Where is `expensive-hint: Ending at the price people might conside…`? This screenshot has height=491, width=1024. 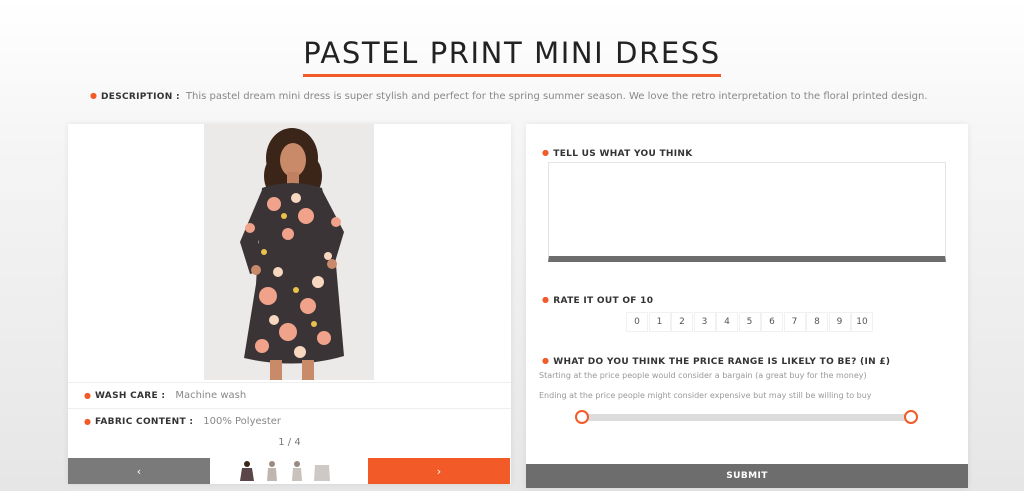 expensive-hint: Ending at the price people might conside… is located at coordinates (705, 395).